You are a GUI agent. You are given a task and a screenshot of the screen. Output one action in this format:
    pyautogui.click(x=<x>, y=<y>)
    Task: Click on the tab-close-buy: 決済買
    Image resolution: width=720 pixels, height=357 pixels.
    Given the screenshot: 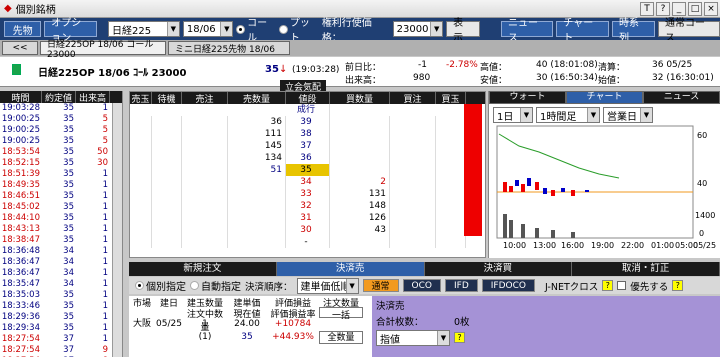 What is the action you would take?
    pyautogui.click(x=499, y=269)
    